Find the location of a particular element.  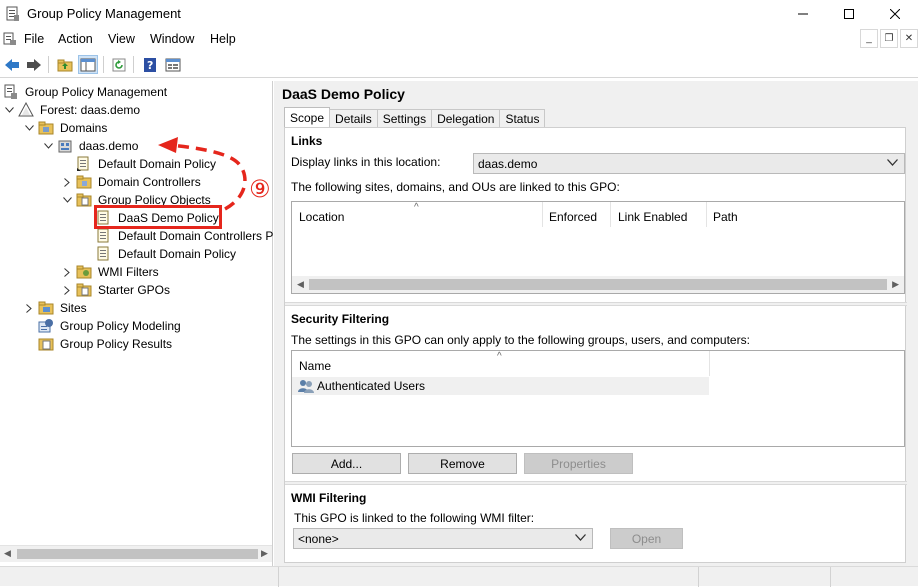

tree-item-starter-gpos: Starter GPOs is located at coordinates (116, 290).